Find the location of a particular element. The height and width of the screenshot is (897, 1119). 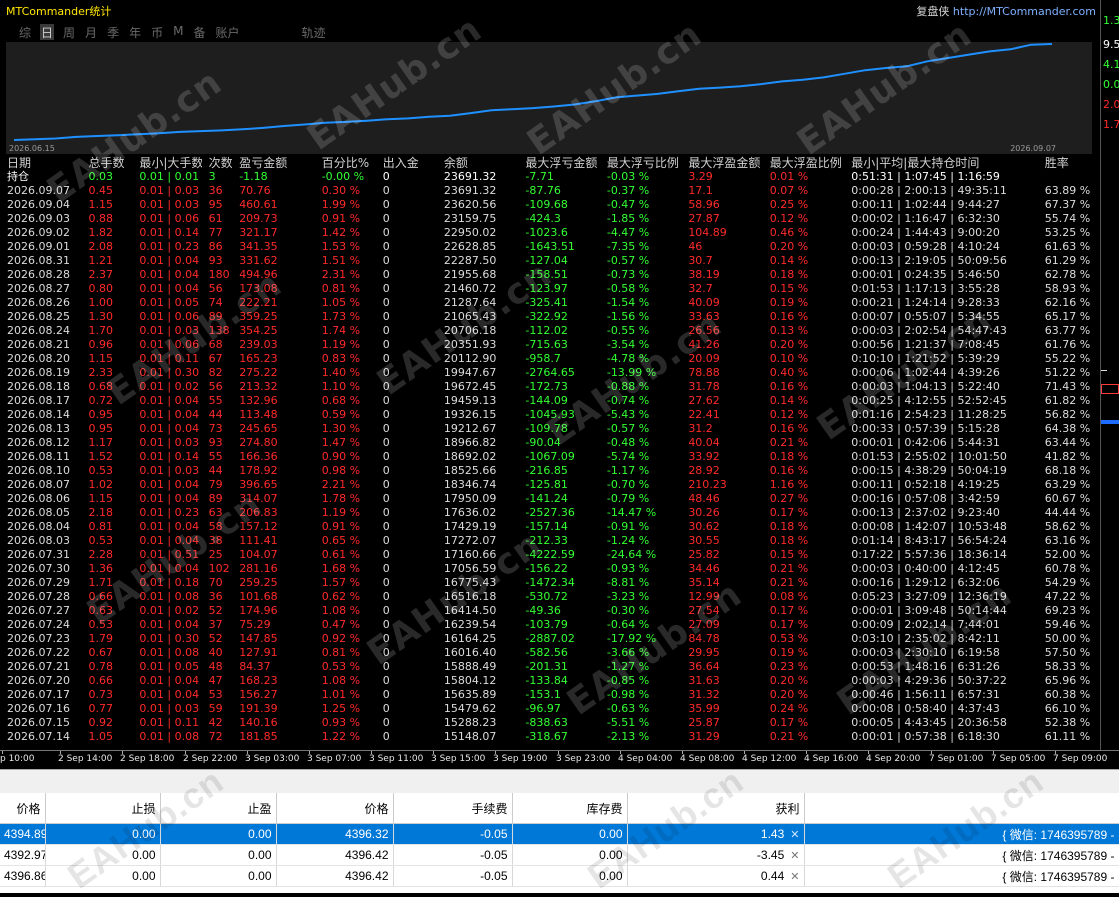

table-cell: 52 is located at coordinates (215, 610).